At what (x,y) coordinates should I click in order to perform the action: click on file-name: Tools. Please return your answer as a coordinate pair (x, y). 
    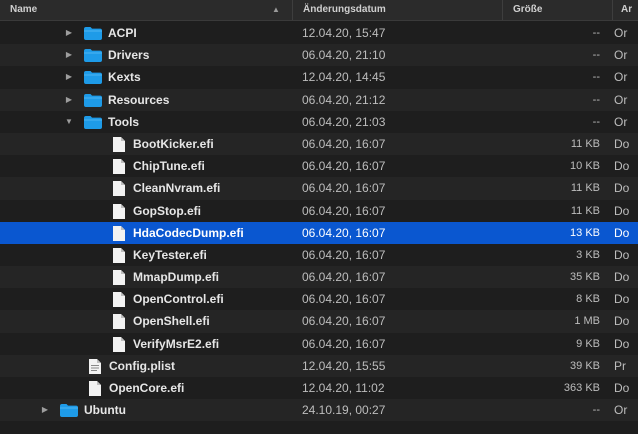
    Looking at the image, I should click on (124, 121).